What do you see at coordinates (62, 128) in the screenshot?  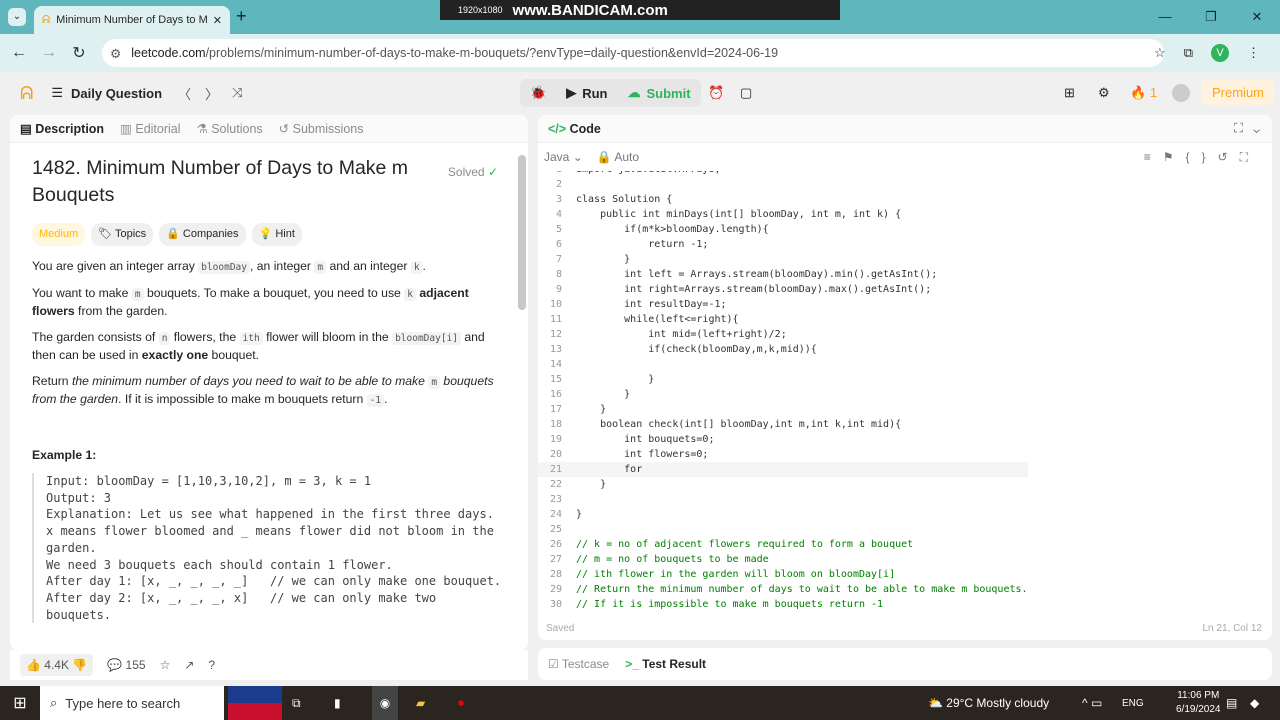 I see `tab-description: ▤ Description` at bounding box center [62, 128].